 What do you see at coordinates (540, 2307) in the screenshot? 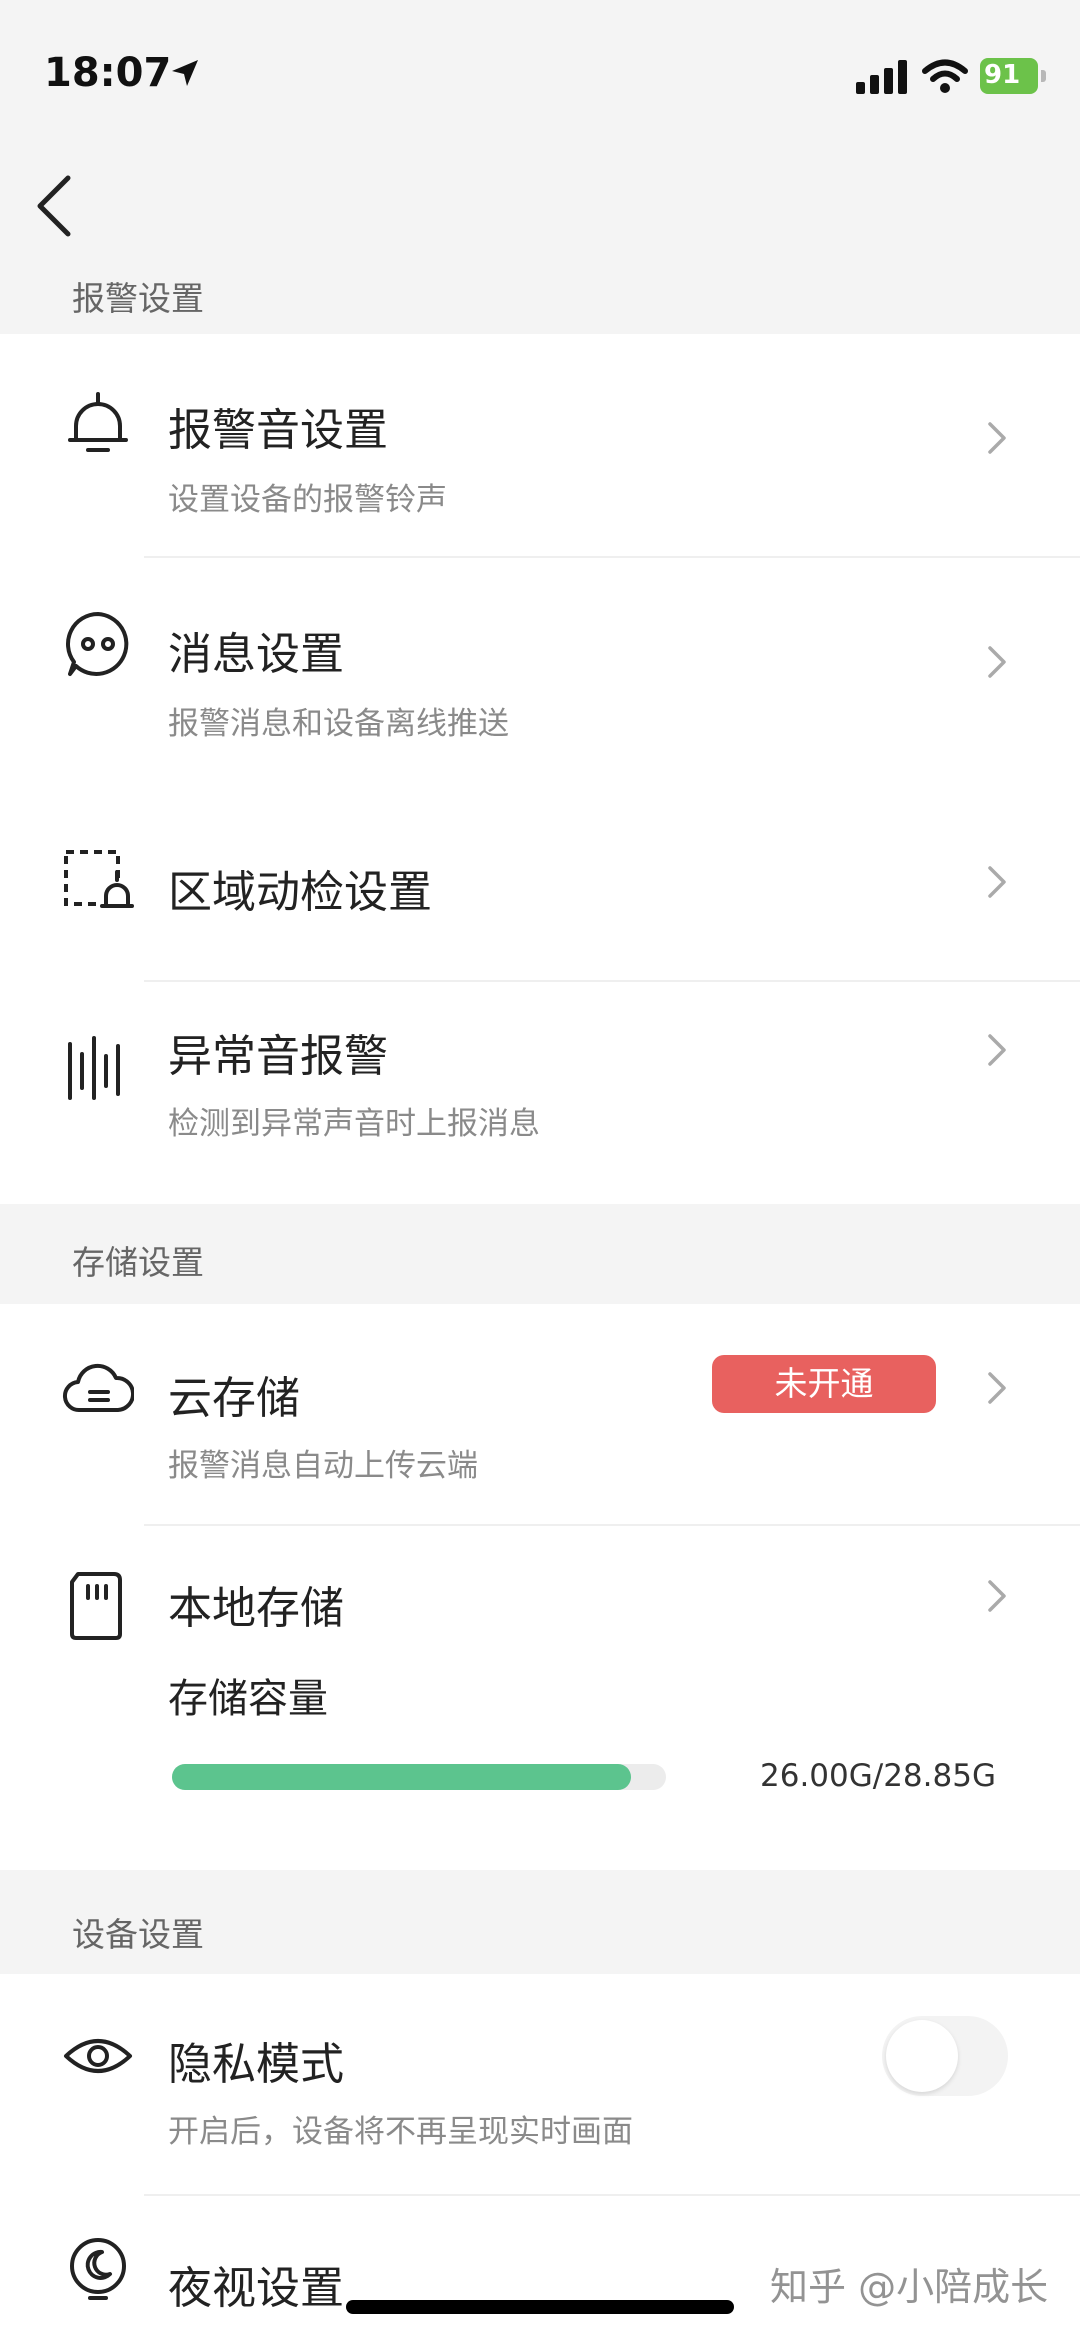
I see `home-indicator` at bounding box center [540, 2307].